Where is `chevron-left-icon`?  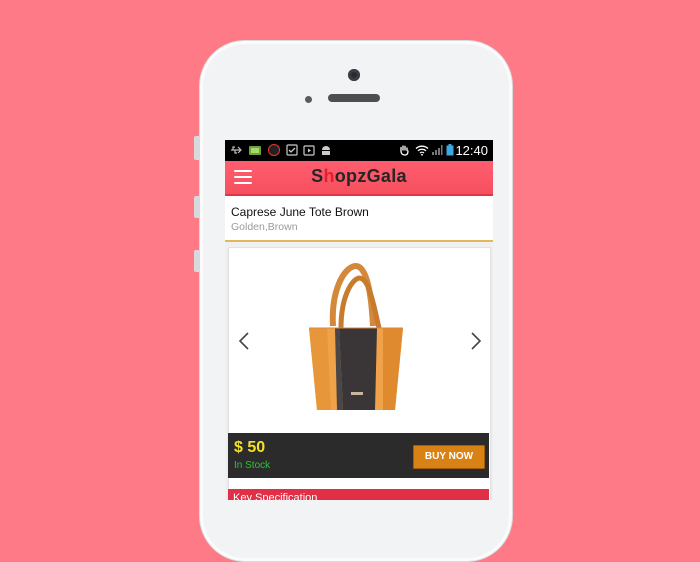
chevron-left-icon is located at coordinates (244, 341).